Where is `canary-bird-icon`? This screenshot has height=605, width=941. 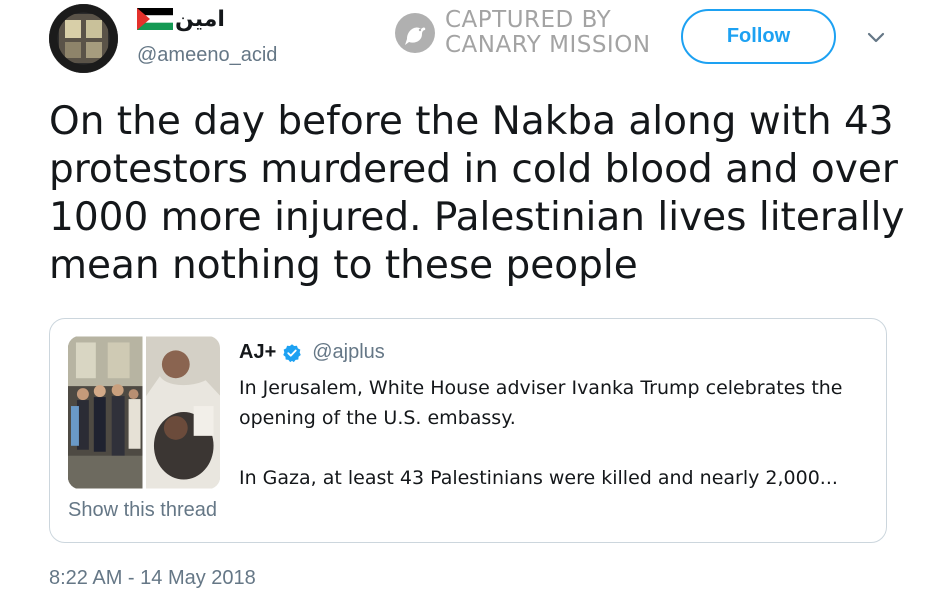 canary-bird-icon is located at coordinates (415, 33).